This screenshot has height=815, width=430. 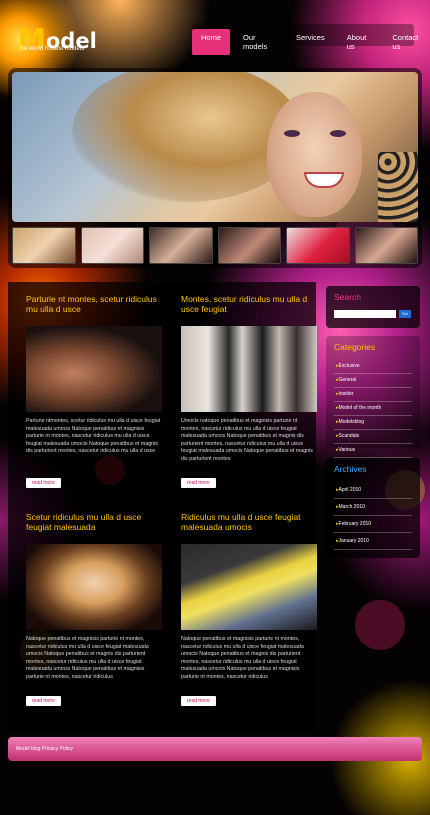 What do you see at coordinates (355, 347) in the screenshot?
I see `categories-heading: Categories` at bounding box center [355, 347].